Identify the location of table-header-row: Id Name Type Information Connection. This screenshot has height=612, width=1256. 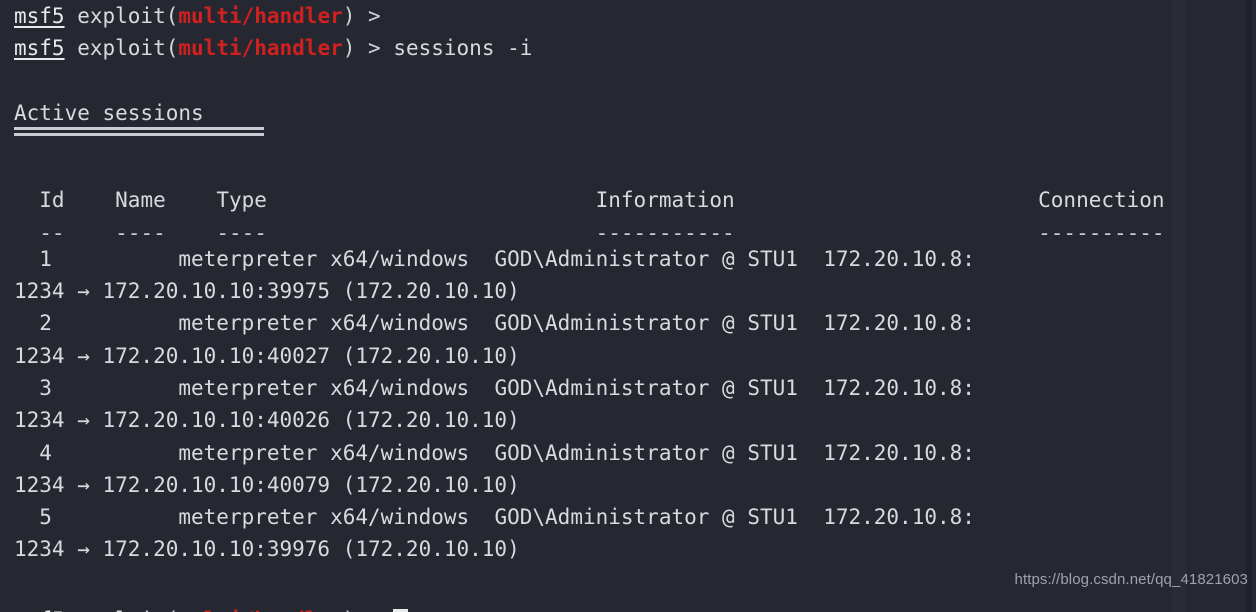
(628, 200).